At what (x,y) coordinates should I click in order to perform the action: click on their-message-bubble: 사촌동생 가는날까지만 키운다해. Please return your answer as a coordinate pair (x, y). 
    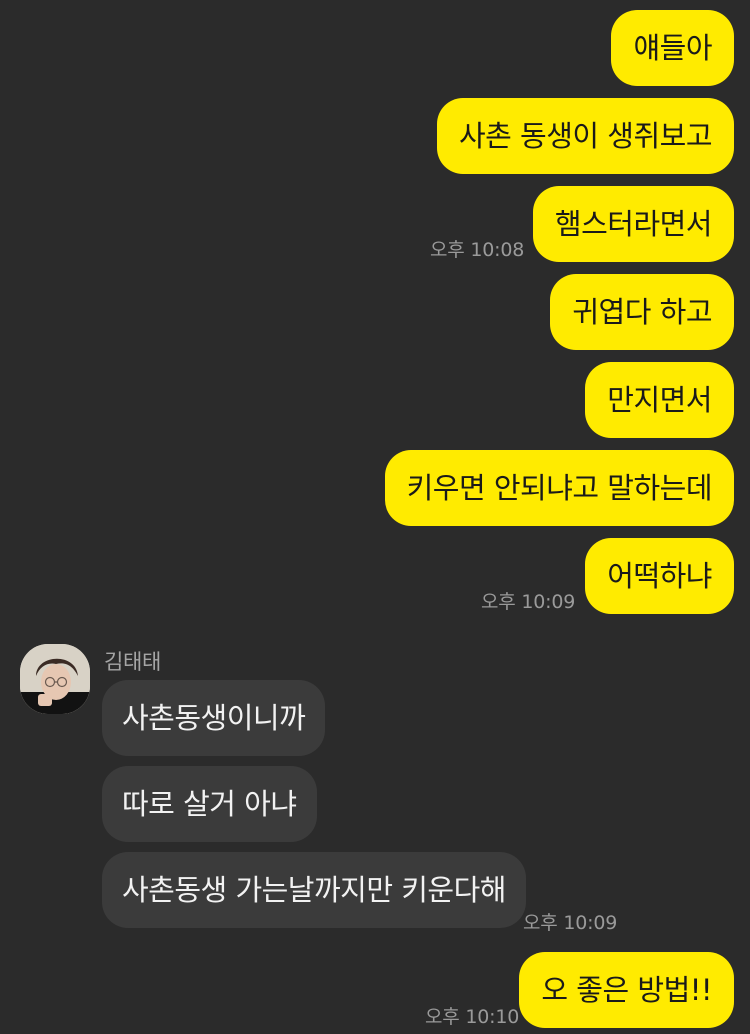
    Looking at the image, I should click on (314, 890).